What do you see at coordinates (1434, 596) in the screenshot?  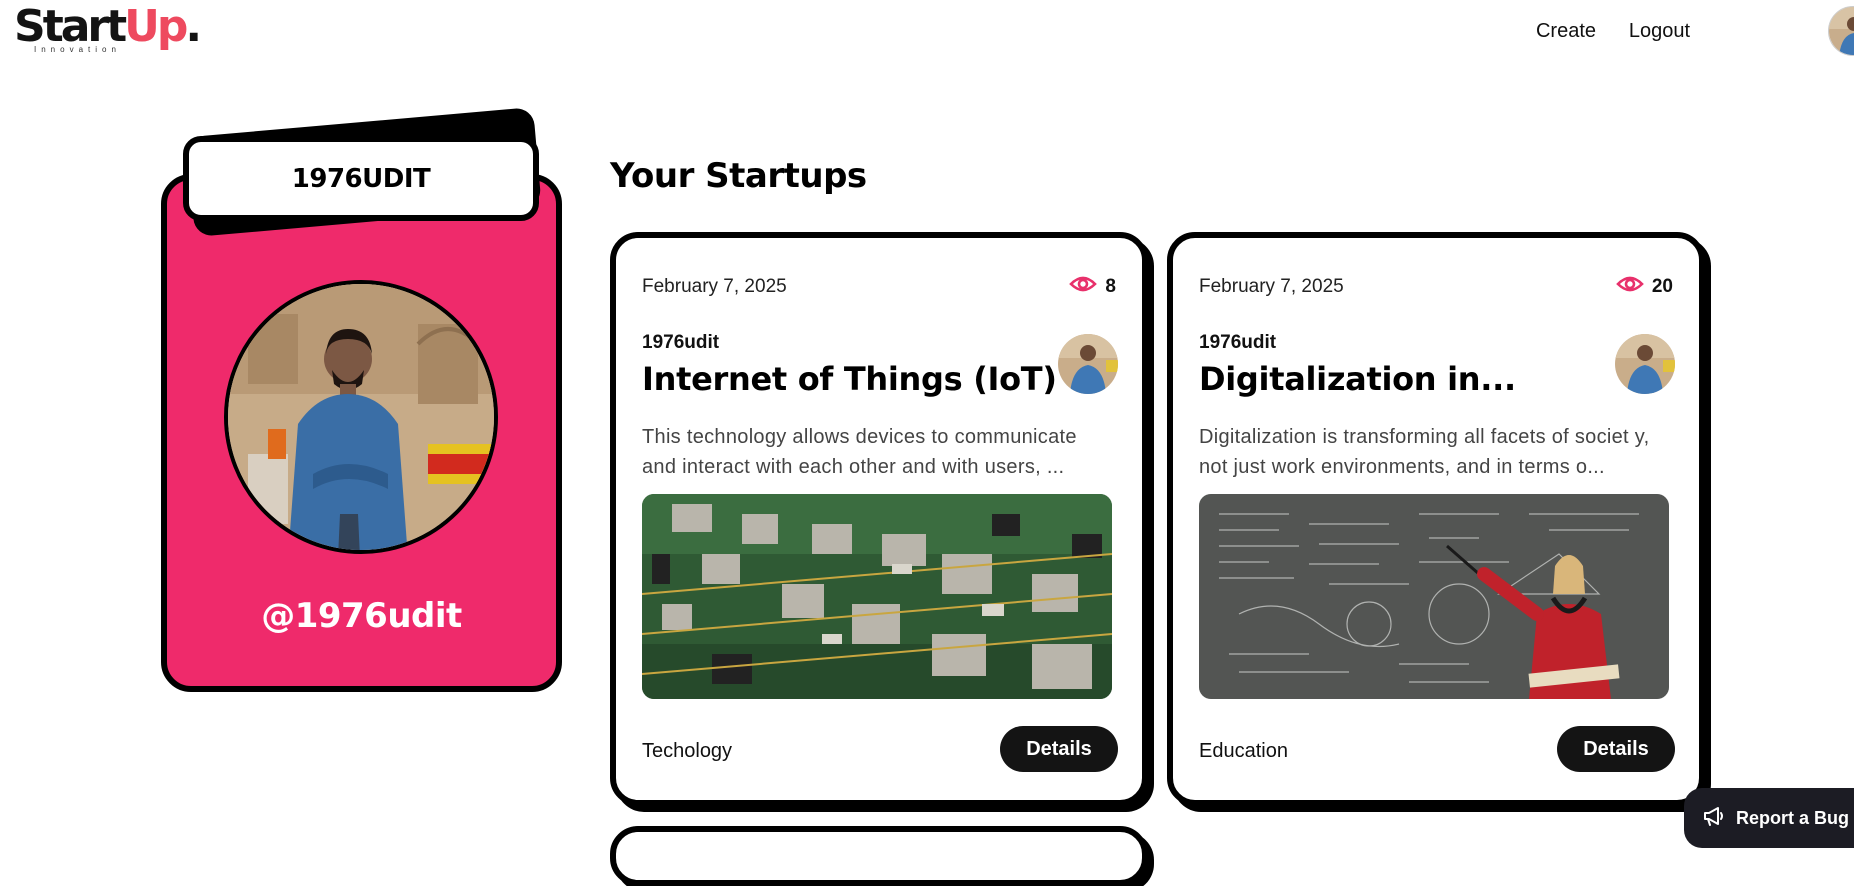 I see `teacher-chalkboard-image` at bounding box center [1434, 596].